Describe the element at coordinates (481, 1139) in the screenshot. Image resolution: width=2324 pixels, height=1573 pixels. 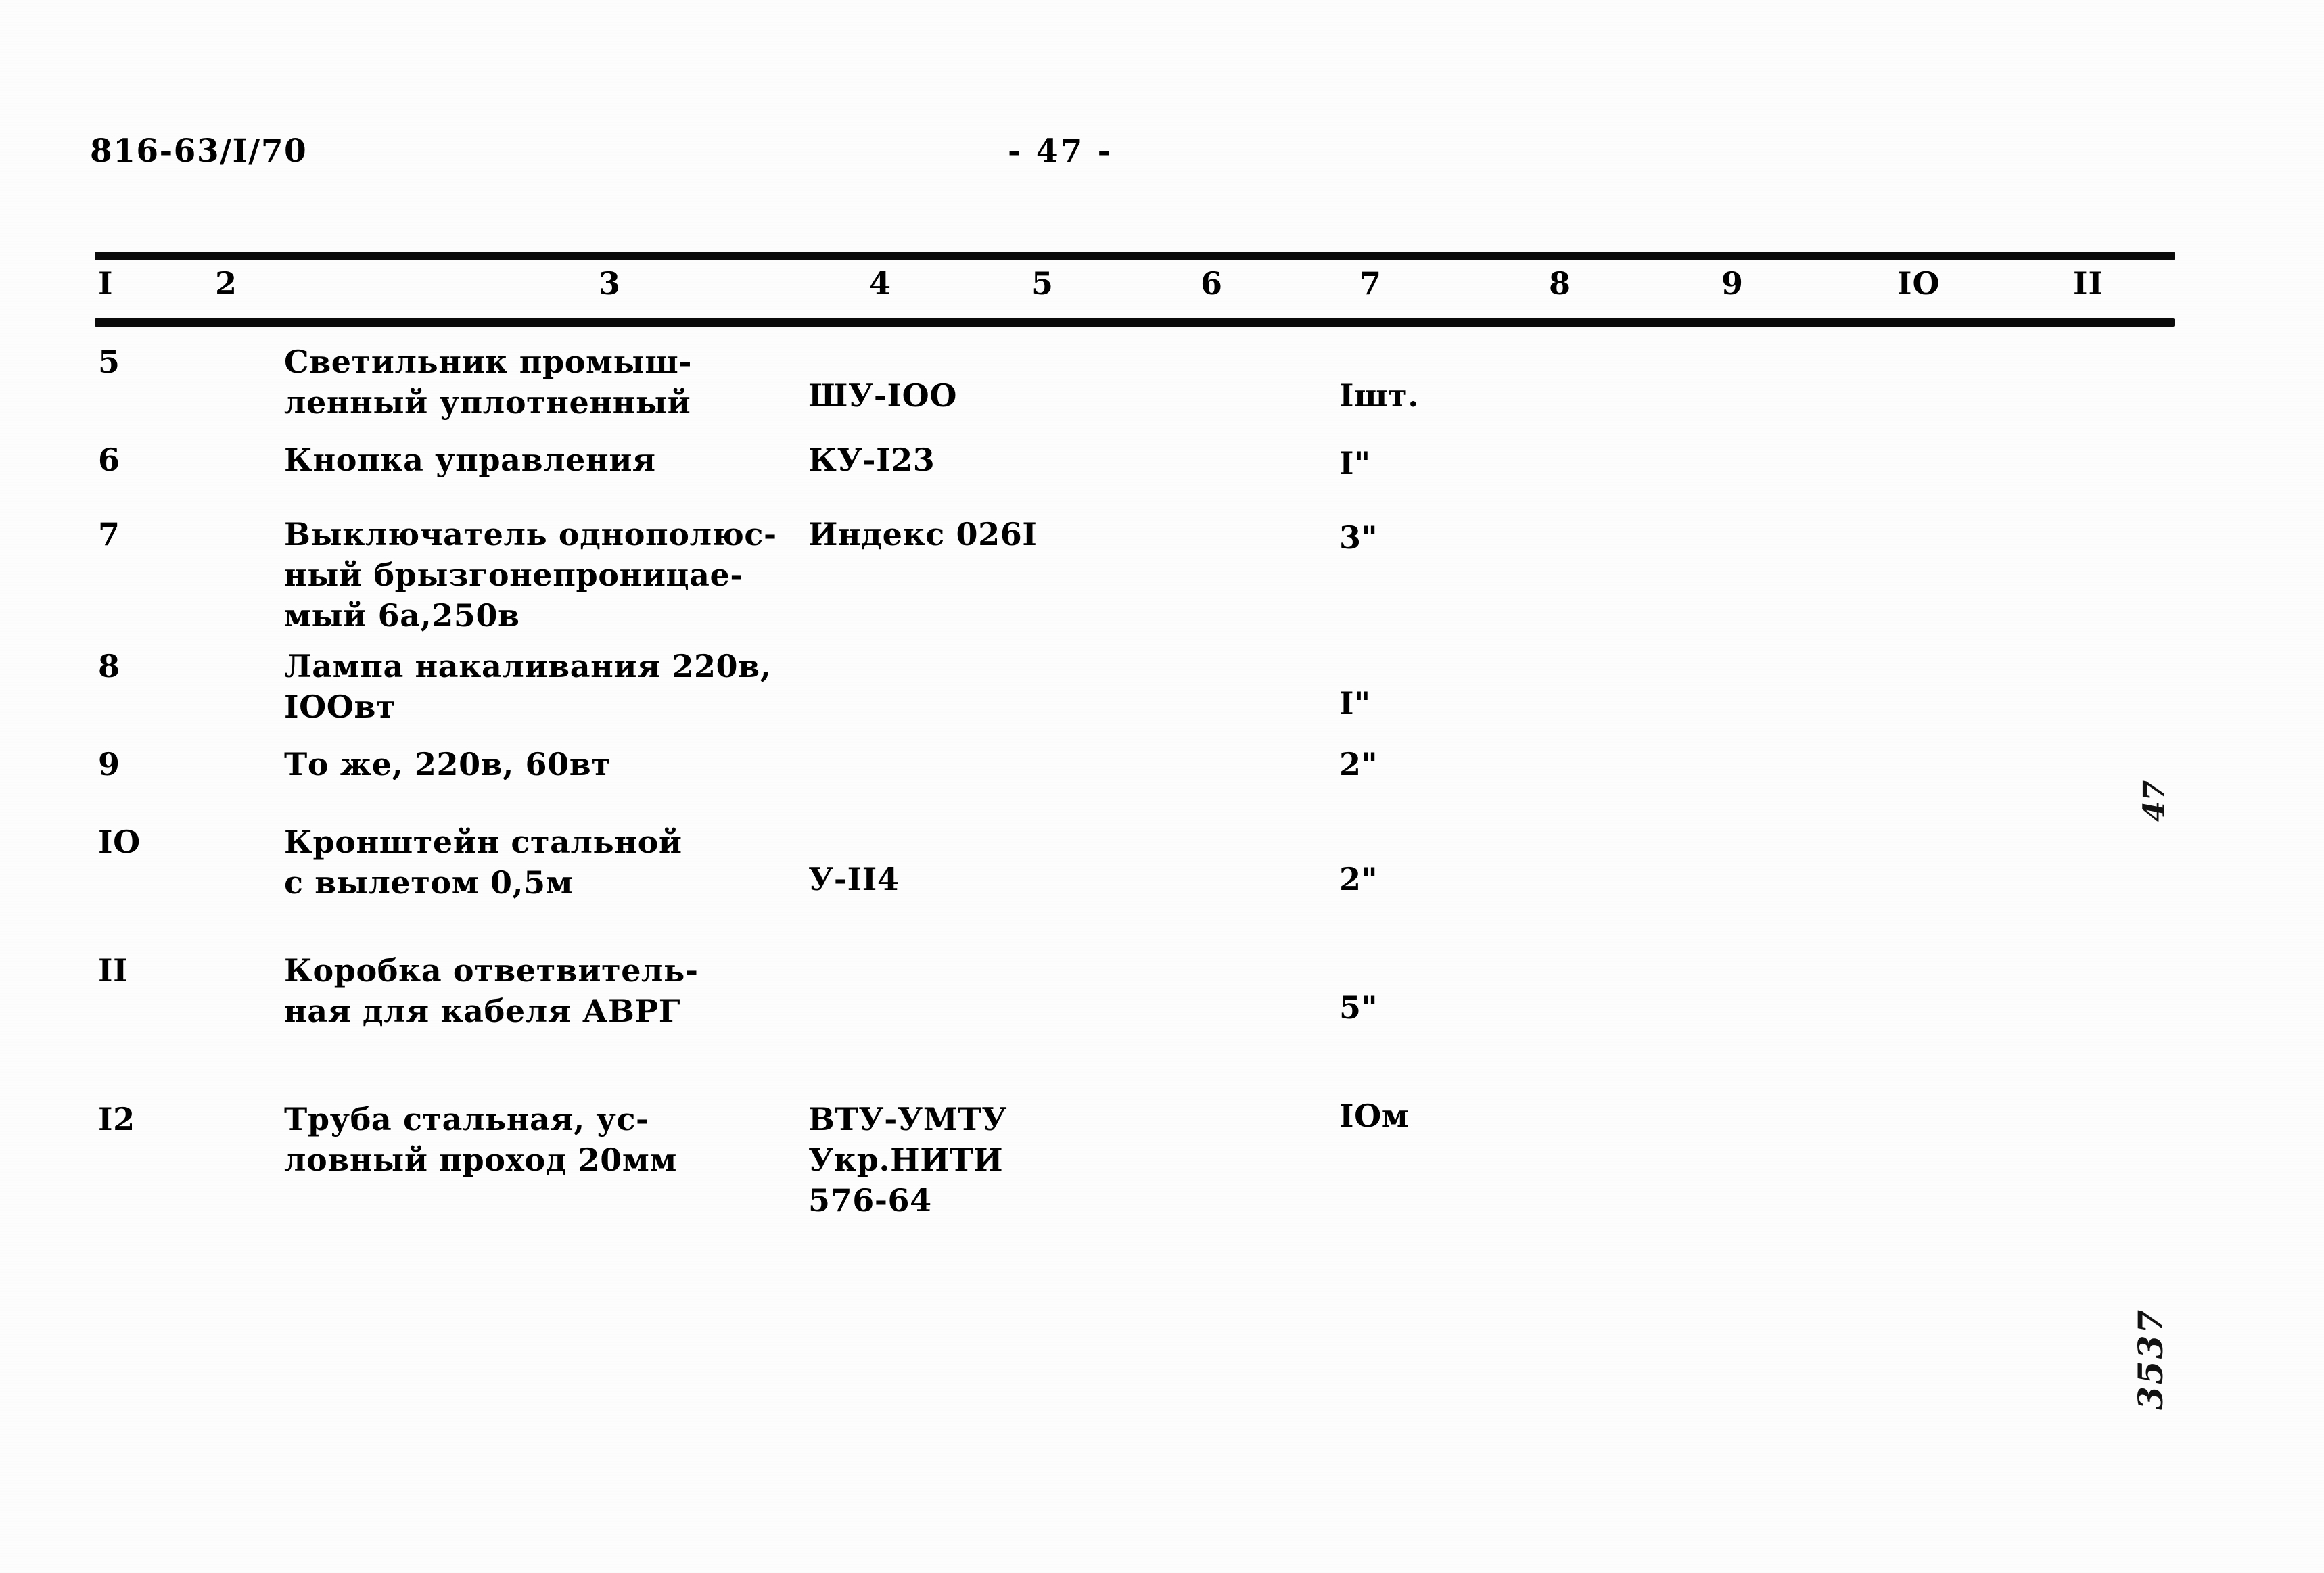
I see `table-row-name-8: Труба стальная, ус- ловный проход 20мм` at that location.